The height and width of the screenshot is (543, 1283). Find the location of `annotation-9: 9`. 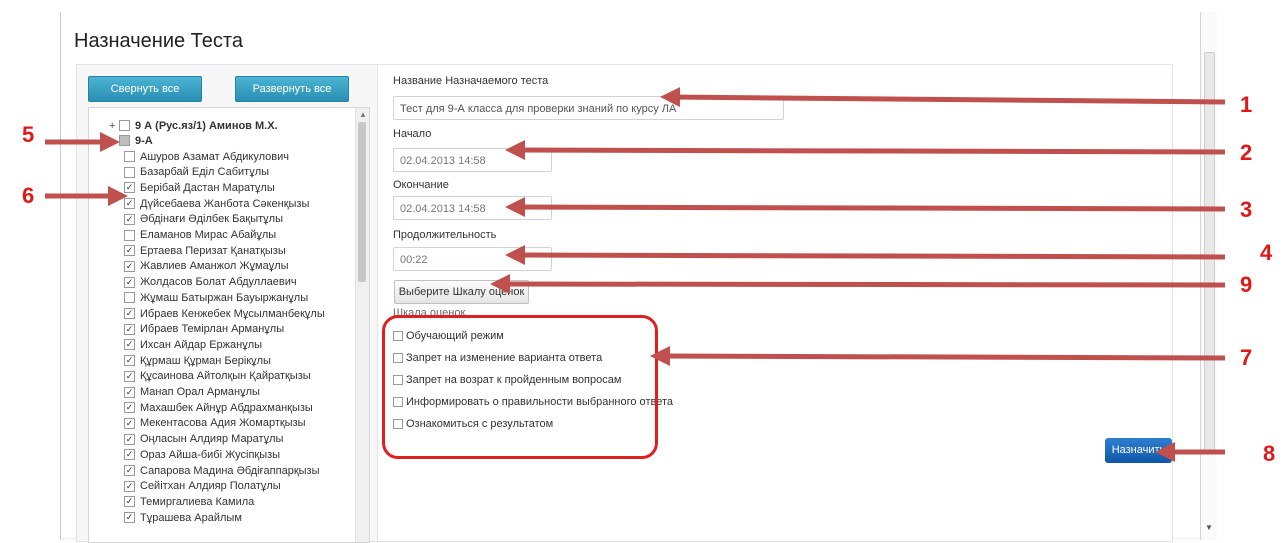

annotation-9: 9 is located at coordinates (1246, 284).